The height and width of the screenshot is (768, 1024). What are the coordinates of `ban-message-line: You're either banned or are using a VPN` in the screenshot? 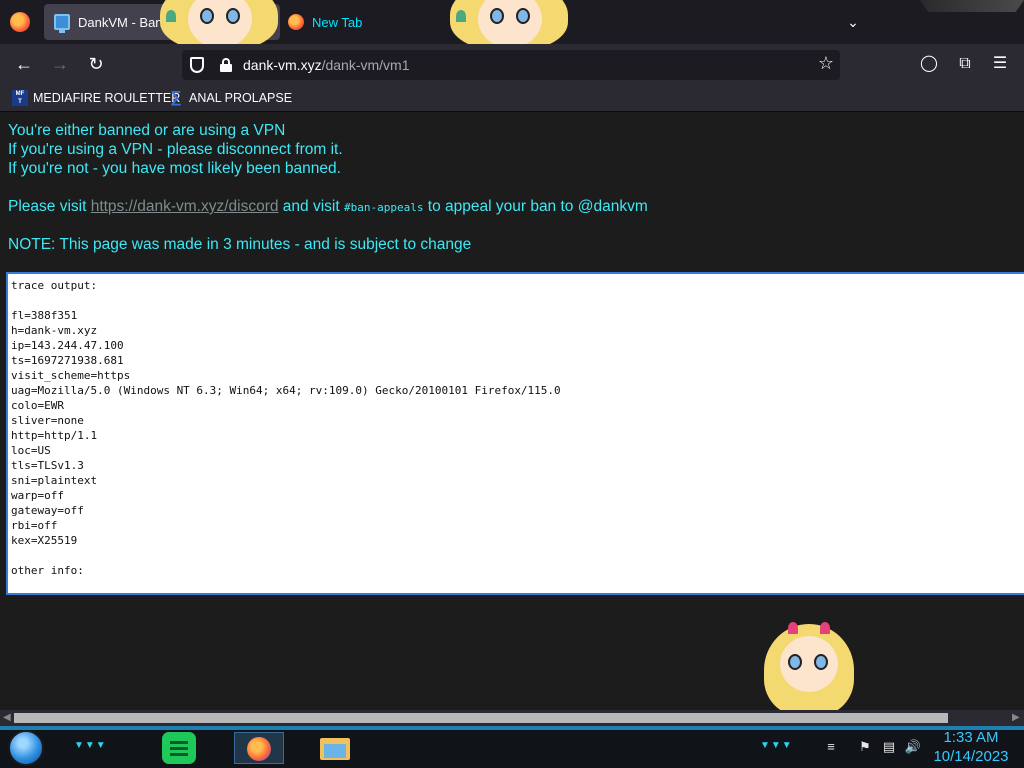 It's located at (147, 130).